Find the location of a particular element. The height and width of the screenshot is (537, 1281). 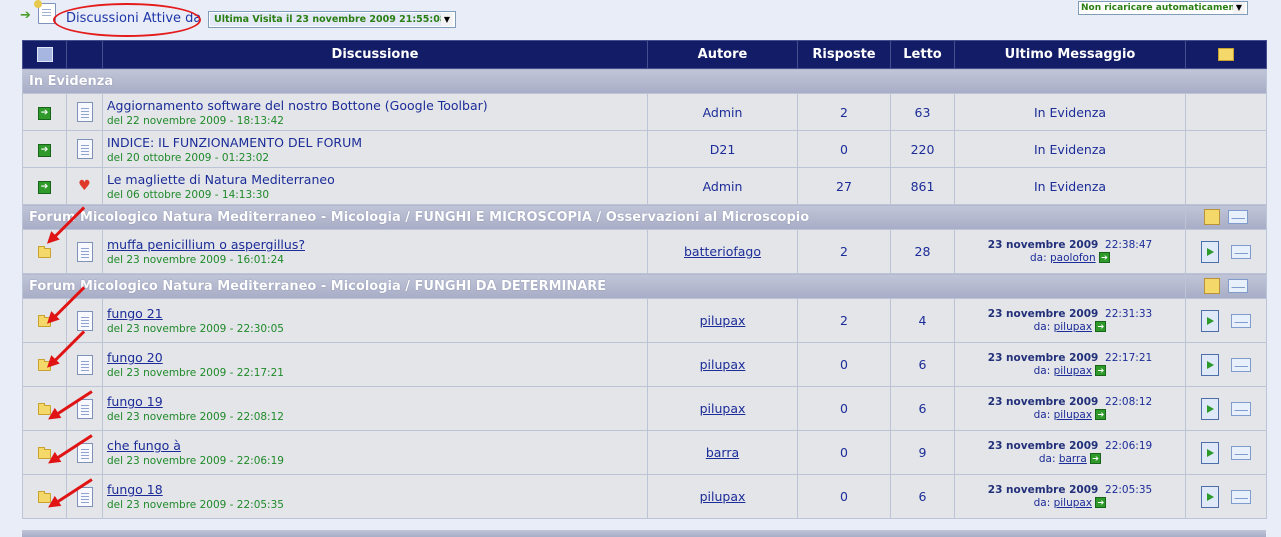

last-message: In Evidenza is located at coordinates (1070, 186).